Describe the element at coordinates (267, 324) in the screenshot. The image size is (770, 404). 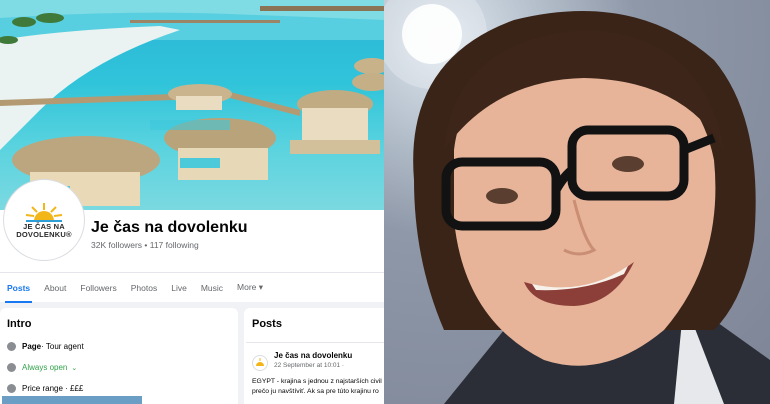
I see `posts-title: Posts` at that location.